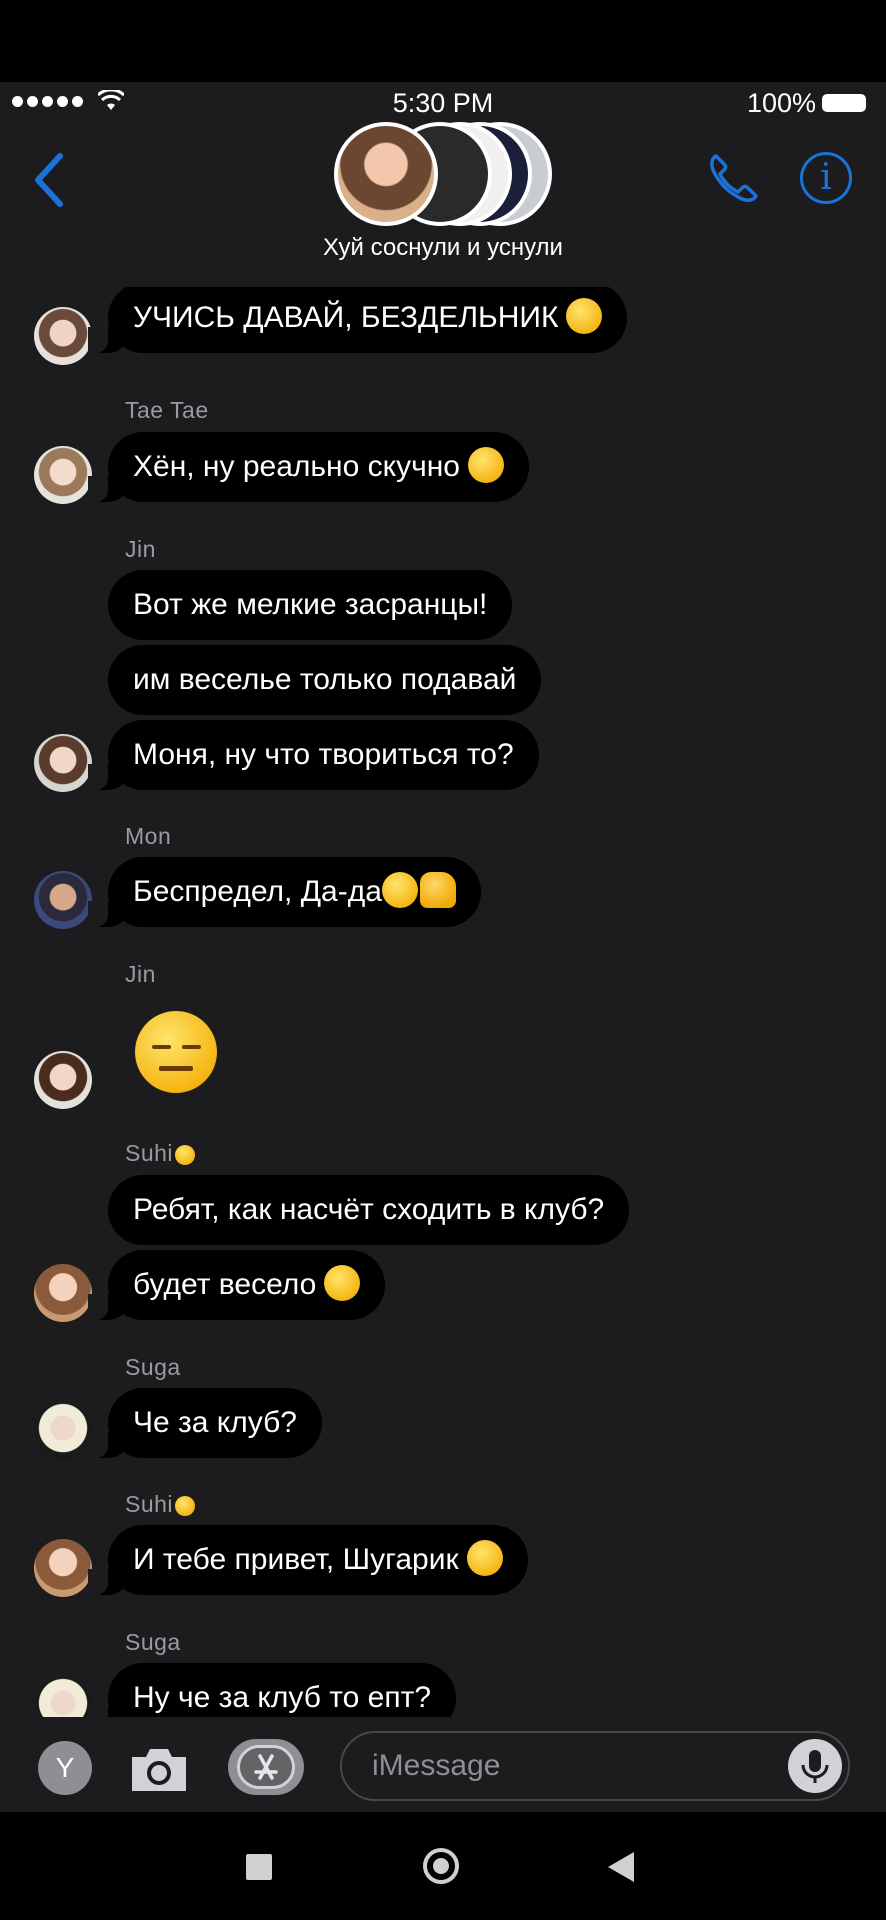  Describe the element at coordinates (65, 1768) in the screenshot. I see `y-app-button: Y` at that location.